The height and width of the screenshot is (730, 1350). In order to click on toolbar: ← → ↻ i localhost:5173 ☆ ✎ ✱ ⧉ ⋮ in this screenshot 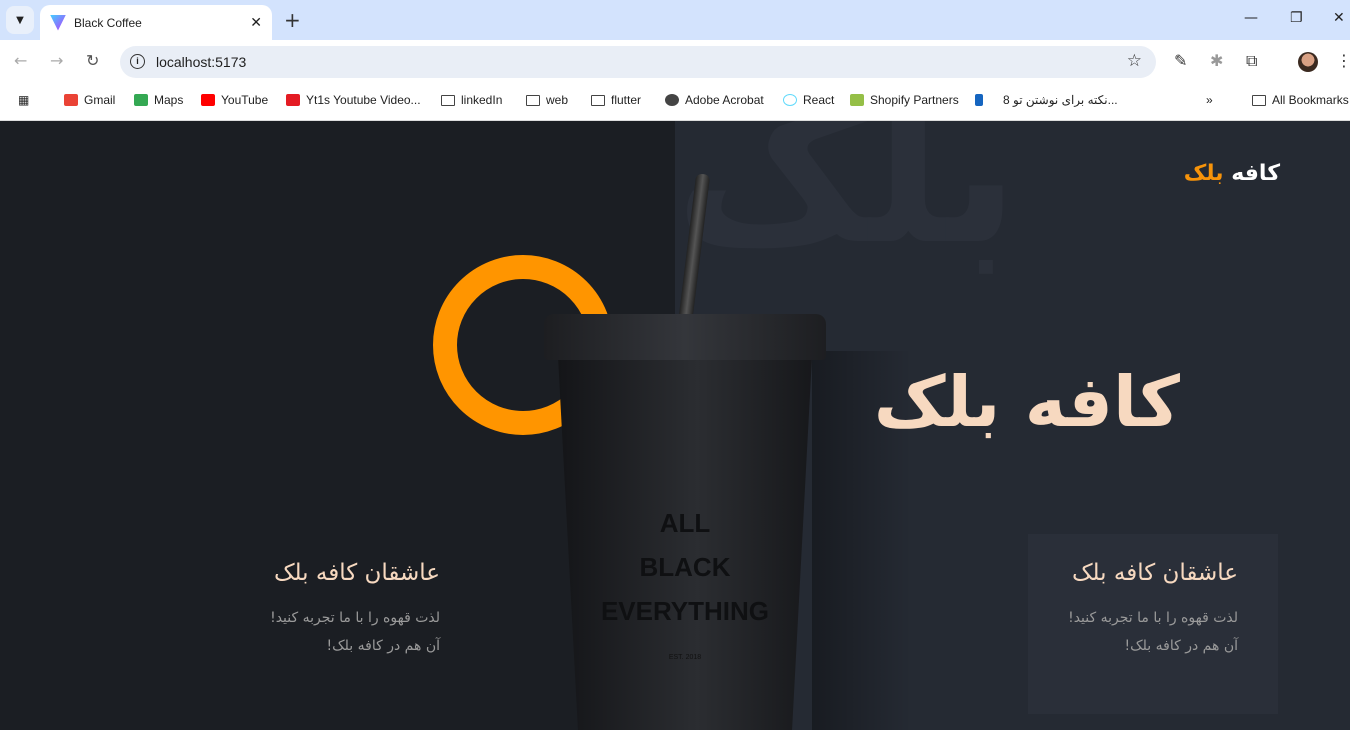, I will do `click(675, 61)`.